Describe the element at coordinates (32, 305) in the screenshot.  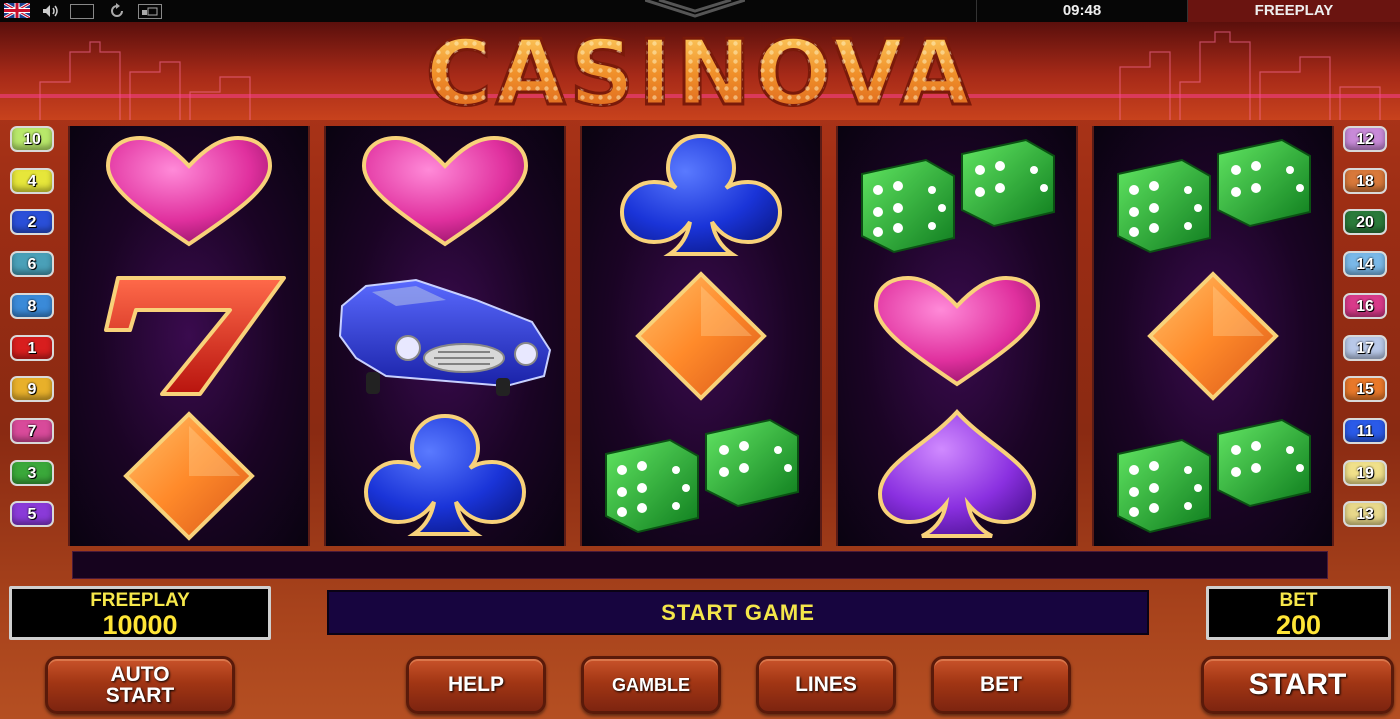
I see `payline-number-8: 8` at that location.